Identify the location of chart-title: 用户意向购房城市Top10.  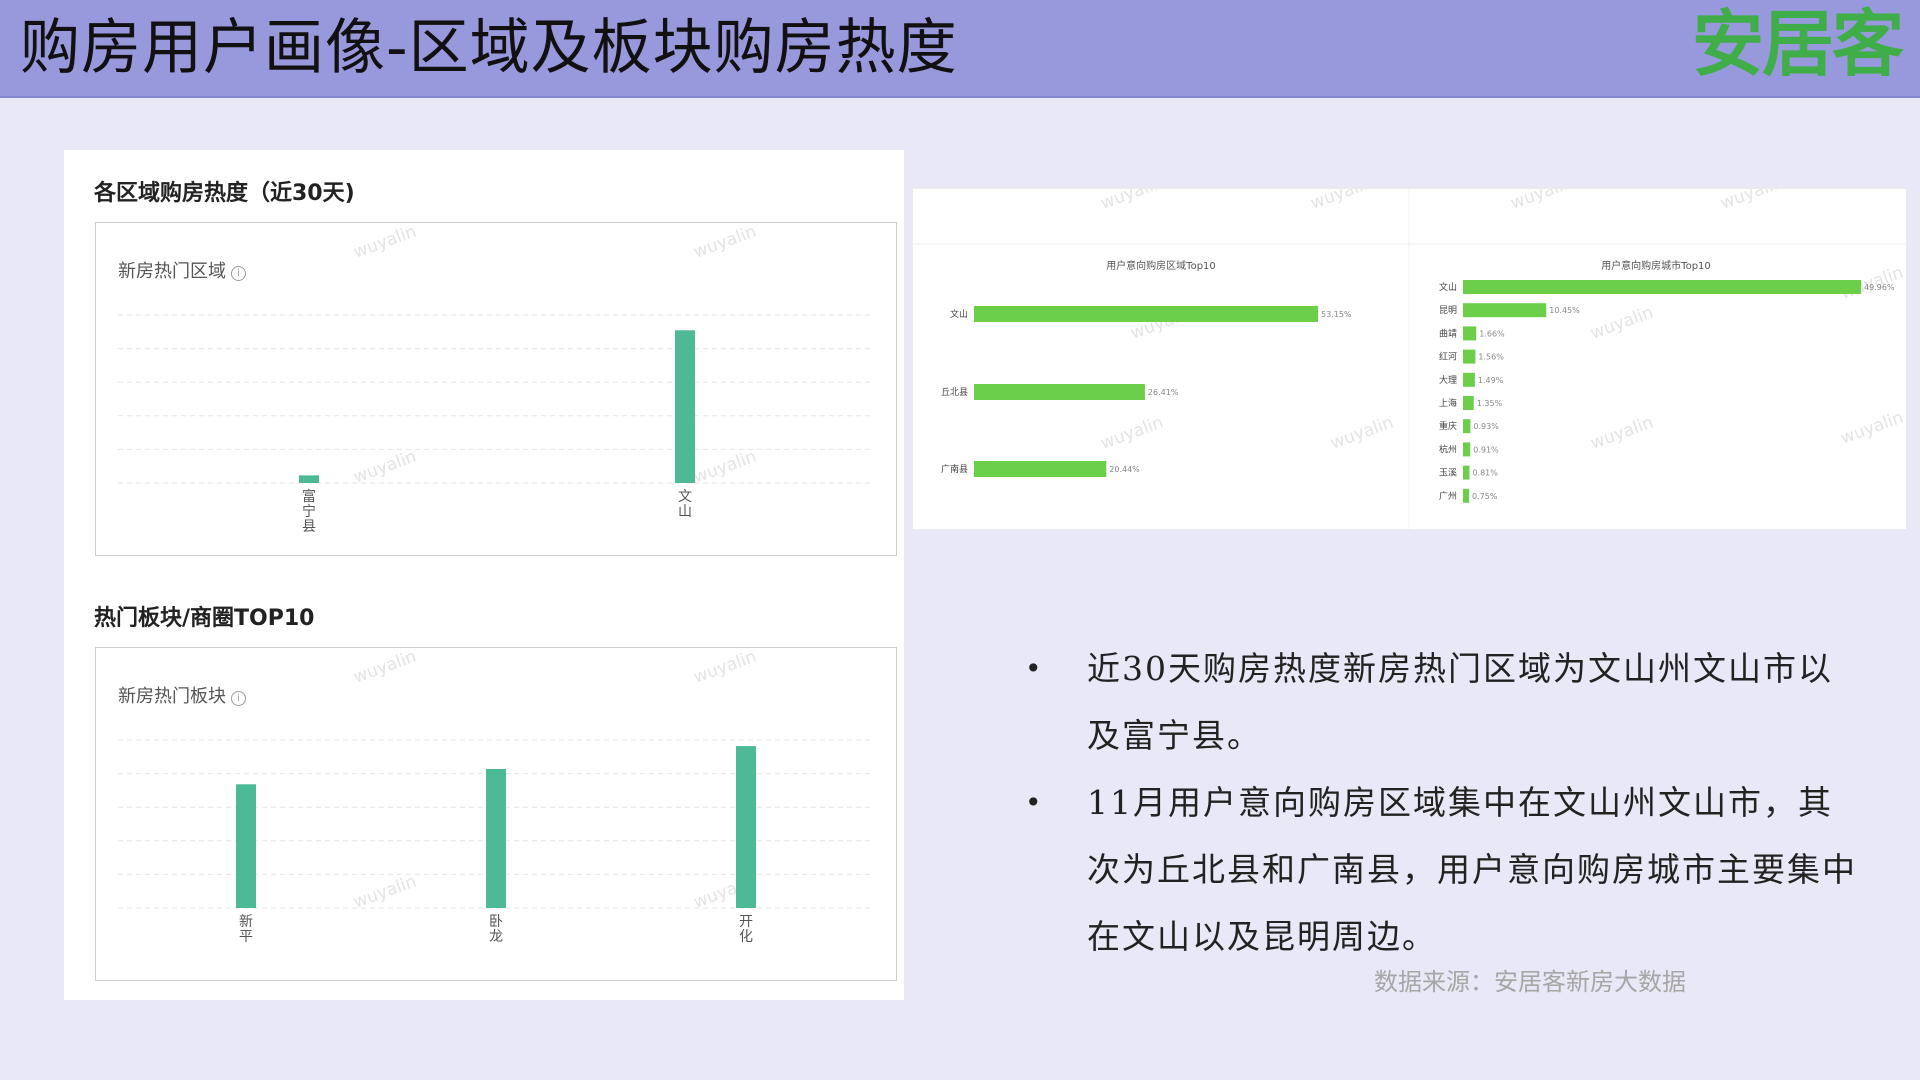
(1656, 265).